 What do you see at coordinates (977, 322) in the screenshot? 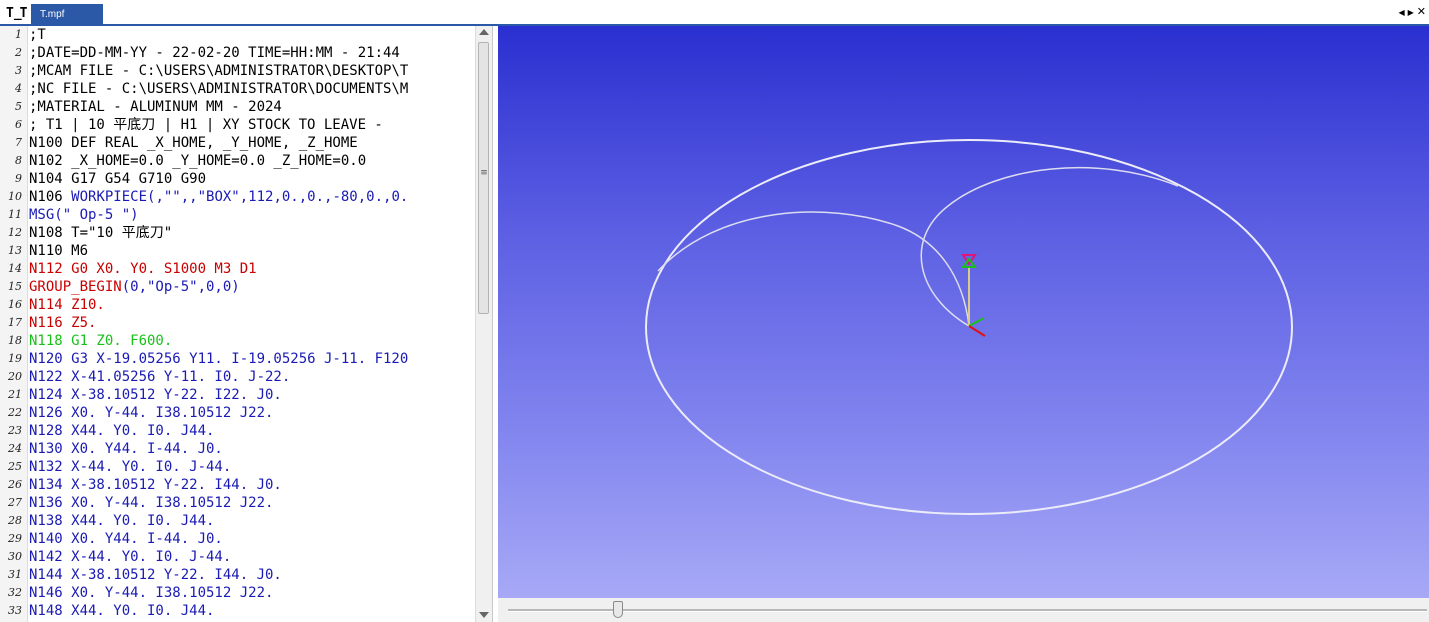
I see `axis-triad-icon` at bounding box center [977, 322].